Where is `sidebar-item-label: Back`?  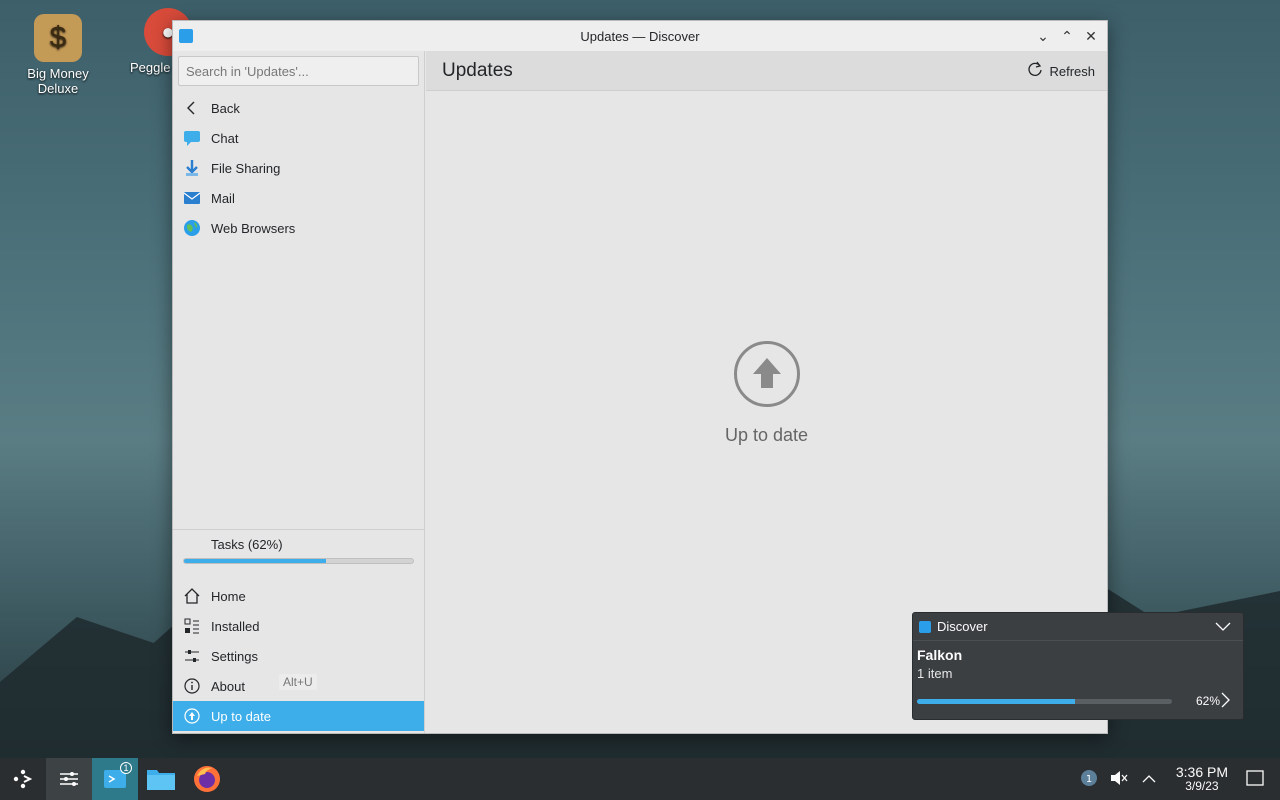
sidebar-item-label: Back is located at coordinates (225, 108).